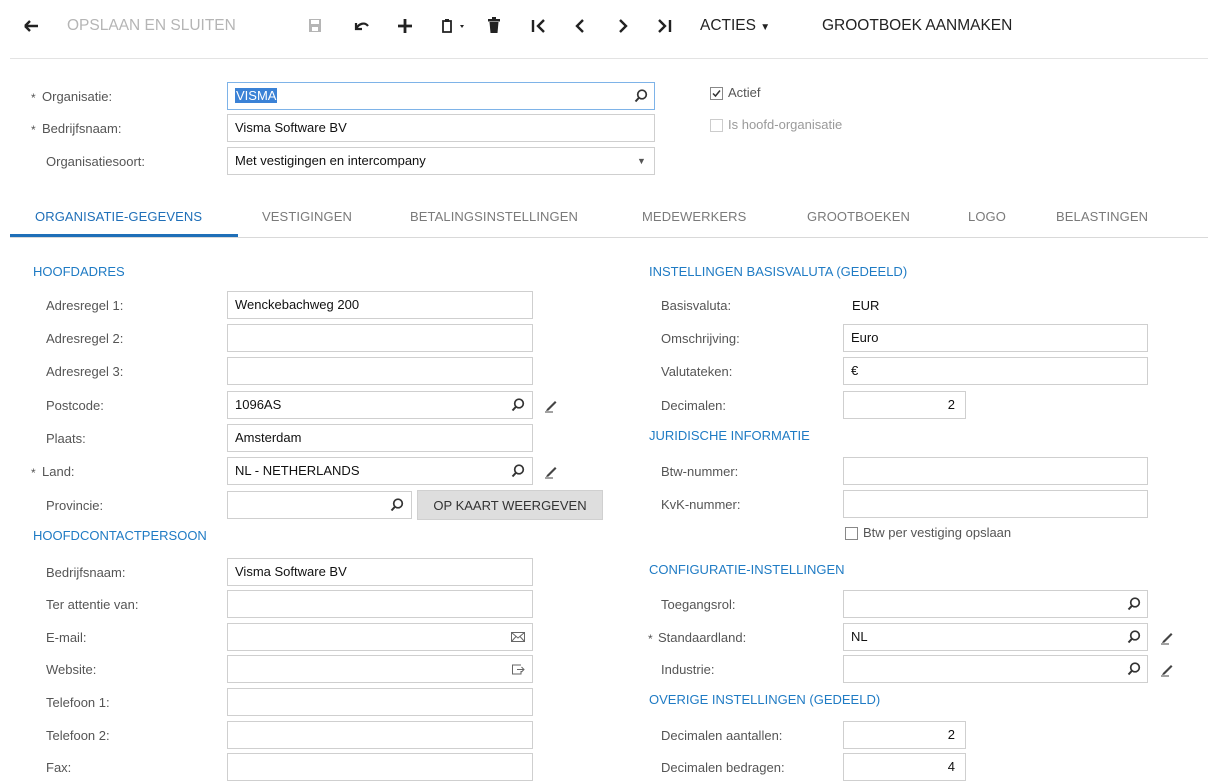  Describe the element at coordinates (380, 471) in the screenshot. I see `country-field: NL - NETHERLANDS` at that location.